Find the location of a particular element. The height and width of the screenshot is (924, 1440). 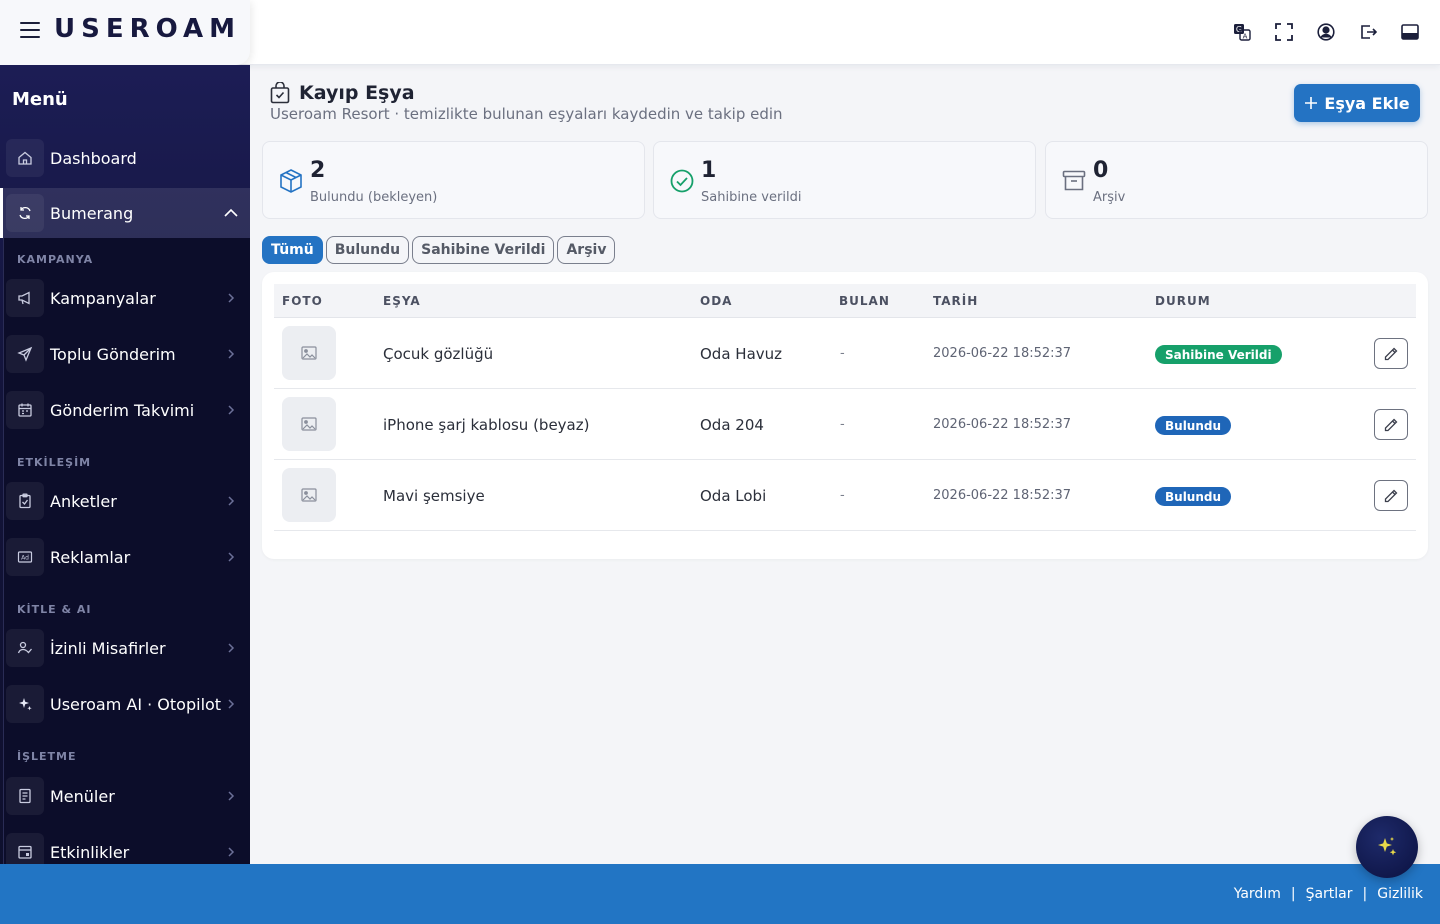

sidebar-item-toplu-gonderim: Toplu Gönderim is located at coordinates (125, 354).